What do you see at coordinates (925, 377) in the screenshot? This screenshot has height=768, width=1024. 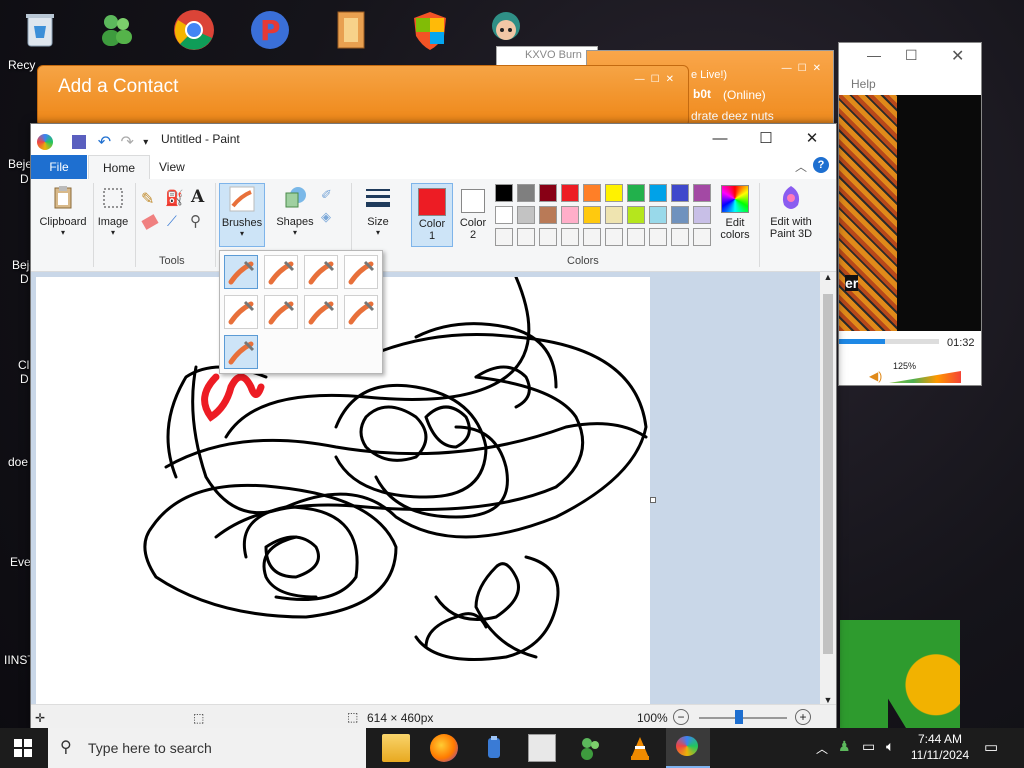 I see `volume-slider` at bounding box center [925, 377].